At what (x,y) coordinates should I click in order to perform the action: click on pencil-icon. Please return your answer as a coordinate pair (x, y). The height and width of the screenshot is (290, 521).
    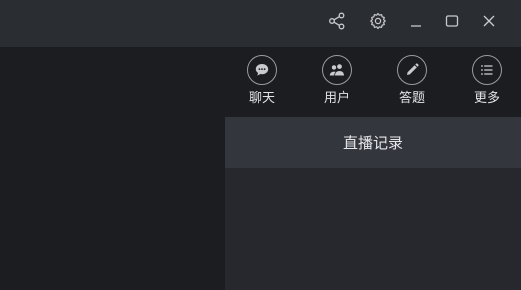
    Looking at the image, I should click on (412, 70).